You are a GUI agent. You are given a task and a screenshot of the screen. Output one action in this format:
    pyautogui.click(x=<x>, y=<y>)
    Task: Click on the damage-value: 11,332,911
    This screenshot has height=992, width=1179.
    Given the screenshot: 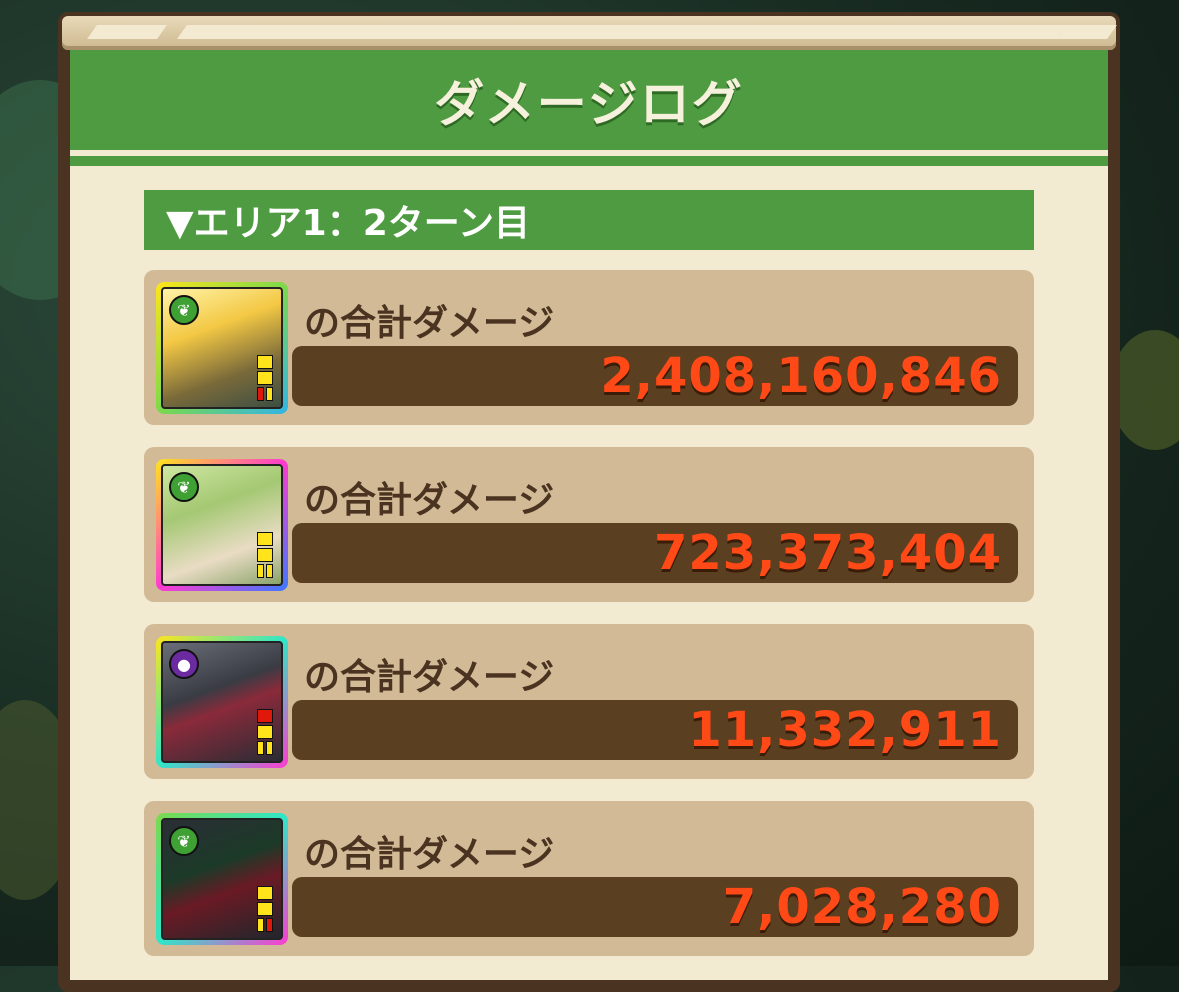 What is the action you would take?
    pyautogui.click(x=845, y=730)
    